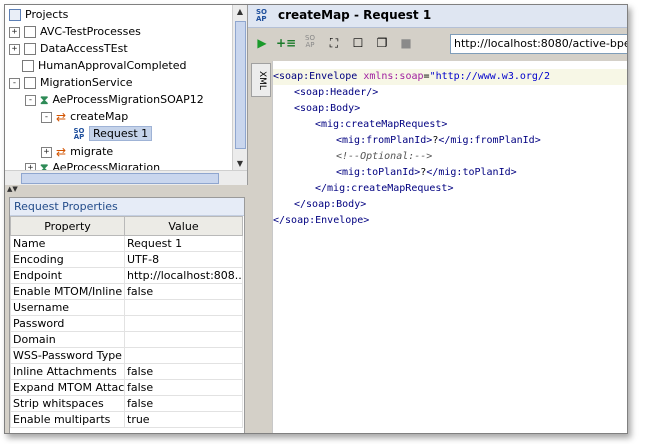 The image size is (647, 444). I want to click on tree-item-label: MigrationService, so click(86, 82).